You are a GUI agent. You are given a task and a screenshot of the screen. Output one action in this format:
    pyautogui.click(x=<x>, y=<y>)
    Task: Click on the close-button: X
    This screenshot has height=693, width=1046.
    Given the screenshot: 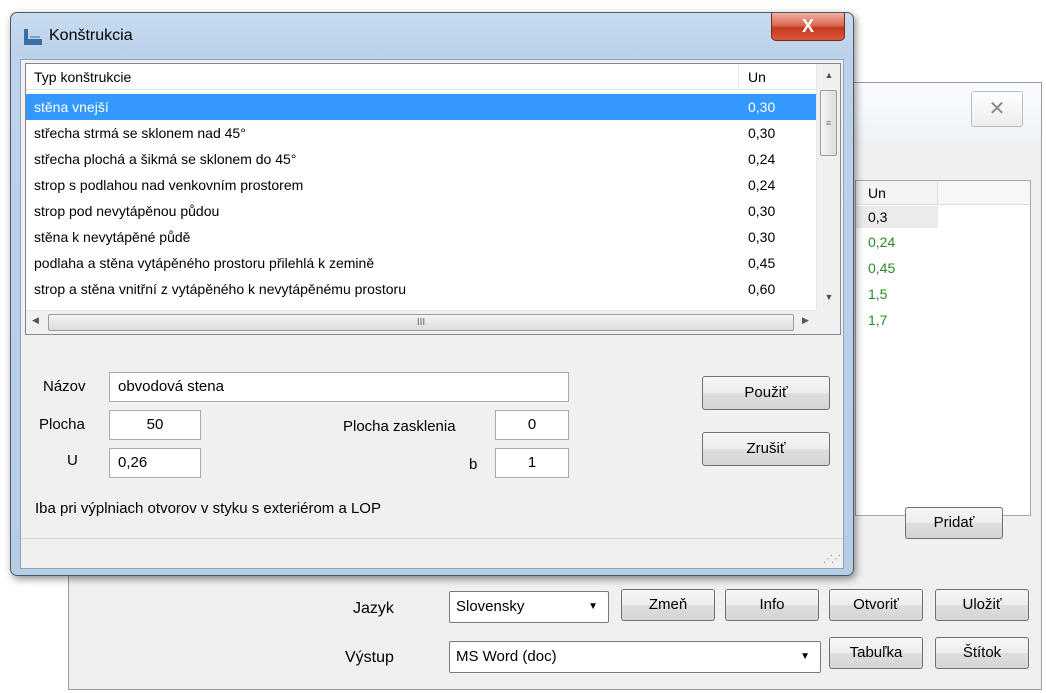 What is the action you would take?
    pyautogui.click(x=808, y=27)
    